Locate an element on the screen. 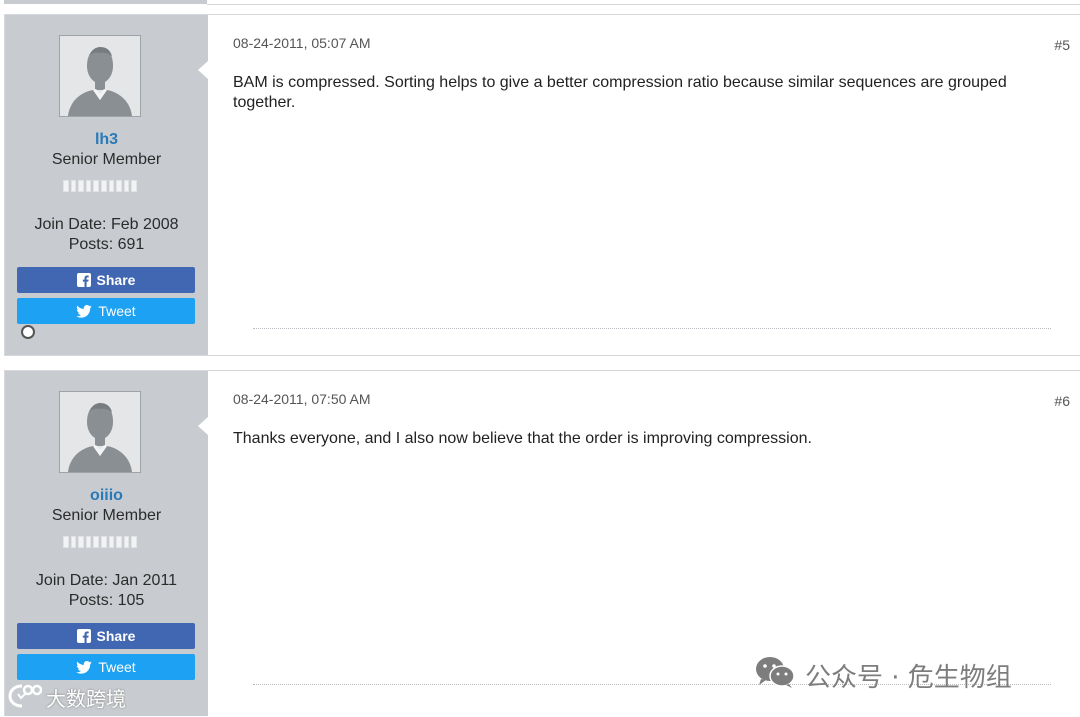  previous-post-edge is located at coordinates (540, 3).